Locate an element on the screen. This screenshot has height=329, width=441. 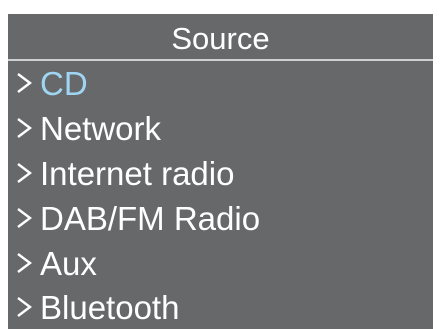
page-title: Source is located at coordinates (220, 38).